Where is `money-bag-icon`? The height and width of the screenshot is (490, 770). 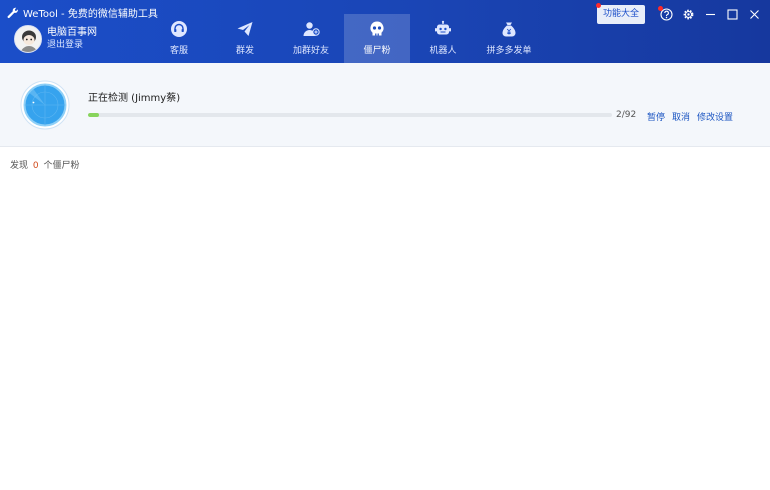 money-bag-icon is located at coordinates (509, 29).